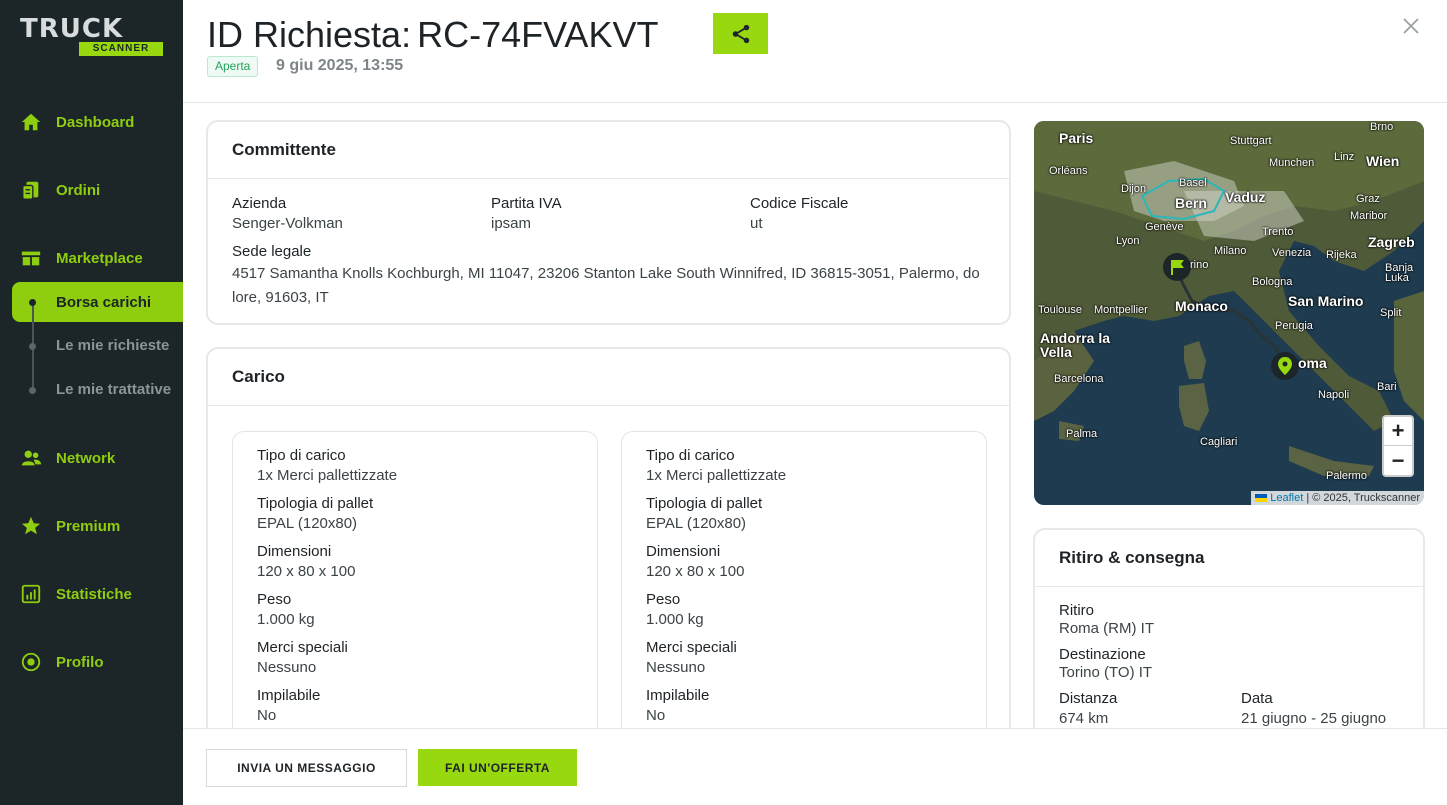  What do you see at coordinates (1102, 654) in the screenshot?
I see `destinazione-label: Destinazione` at bounding box center [1102, 654].